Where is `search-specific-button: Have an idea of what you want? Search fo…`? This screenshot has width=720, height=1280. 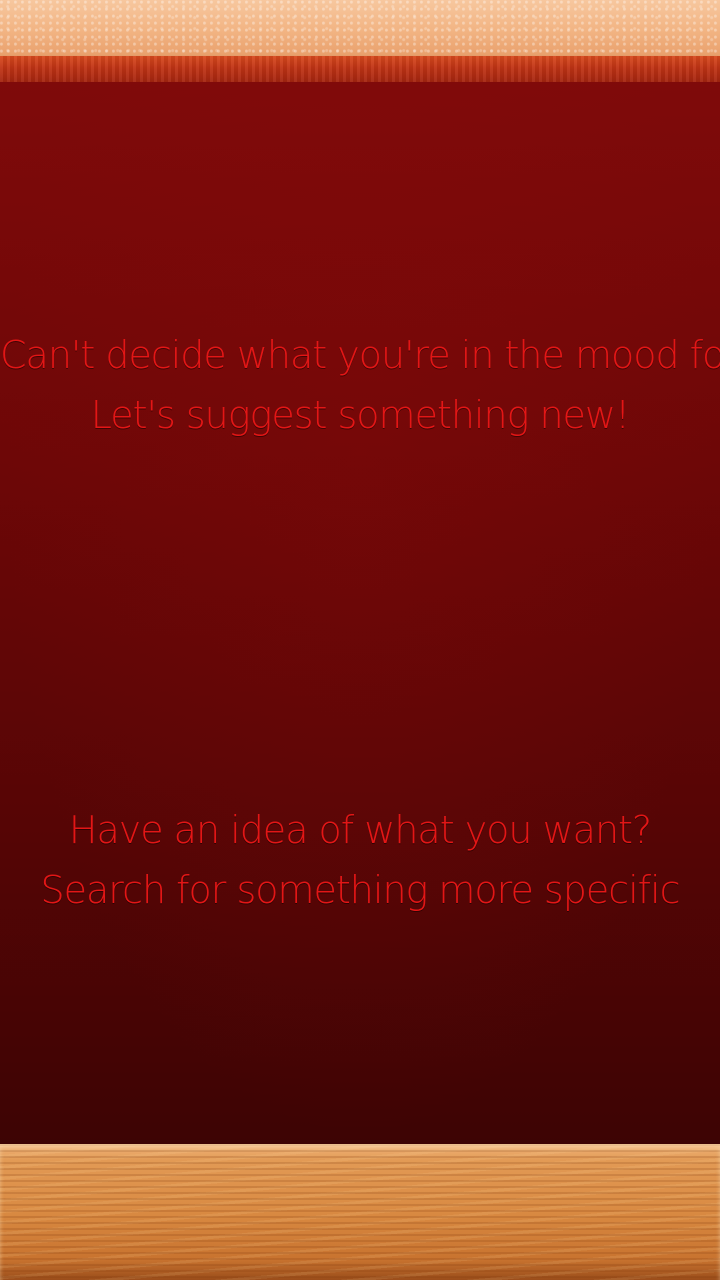
search-specific-button: Have an idea of what you want? Search fo… is located at coordinates (360, 860).